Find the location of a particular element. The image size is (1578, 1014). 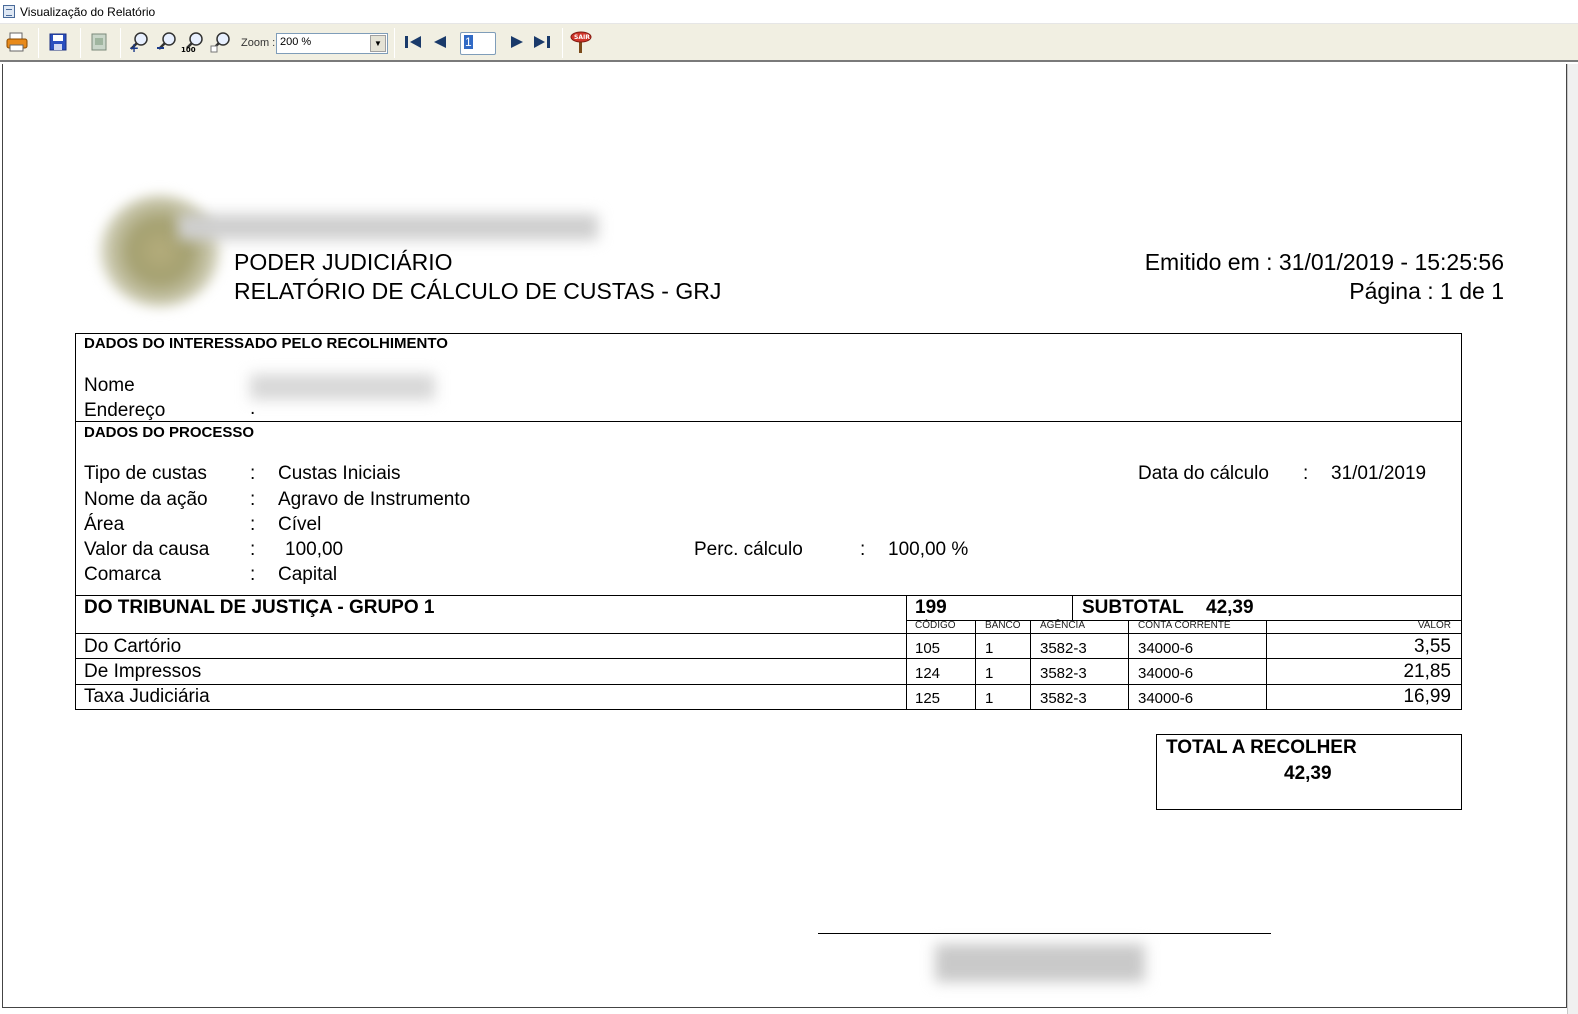

tipo-custas-value: Custas Iniciais is located at coordinates (339, 473).